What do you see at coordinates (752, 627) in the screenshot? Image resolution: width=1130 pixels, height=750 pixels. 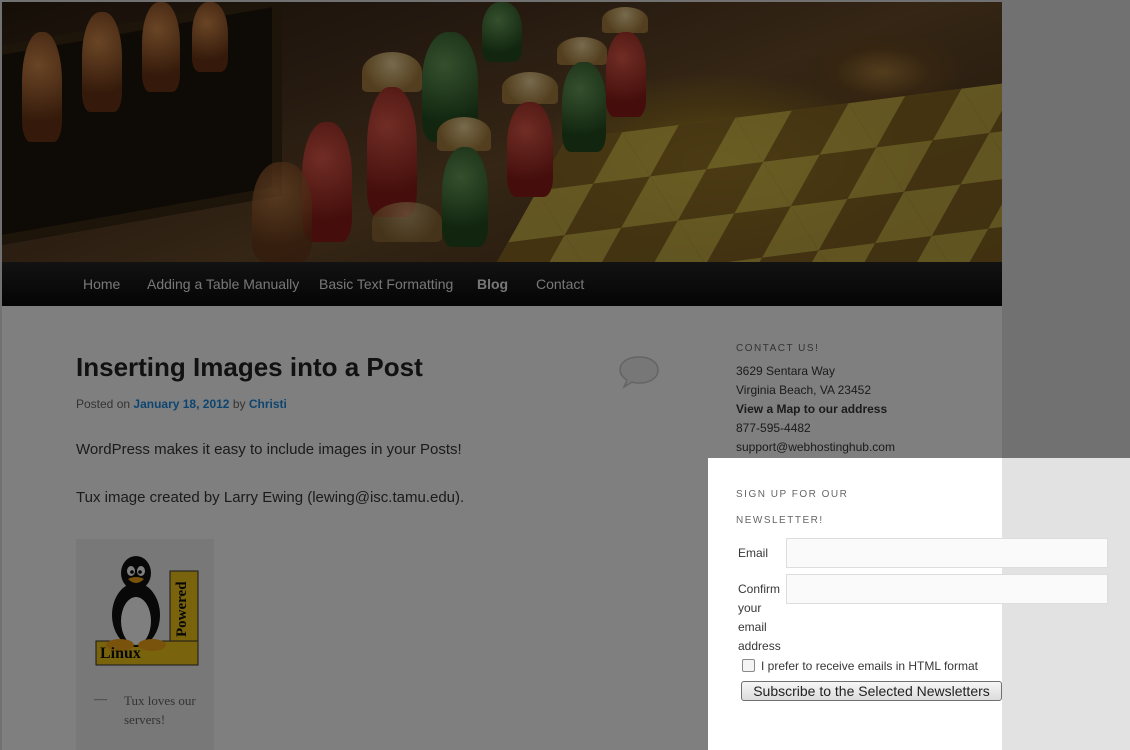 I see `confirm-label-line: email` at bounding box center [752, 627].